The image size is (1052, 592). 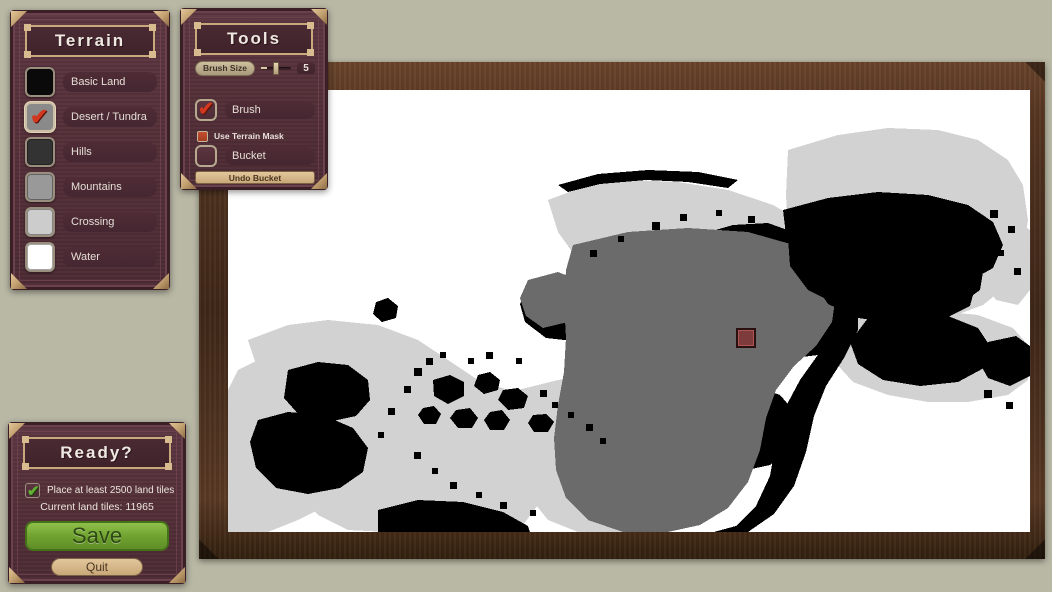 I want to click on brush-size-row: Brush Size 5, so click(x=255, y=68).